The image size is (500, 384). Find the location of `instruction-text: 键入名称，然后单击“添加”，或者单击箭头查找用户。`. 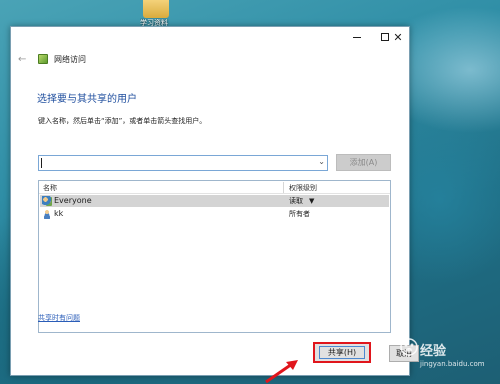

instruction-text: 键入名称，然后单击“添加”，或者单击箭头查找用户。 is located at coordinates (122, 121).